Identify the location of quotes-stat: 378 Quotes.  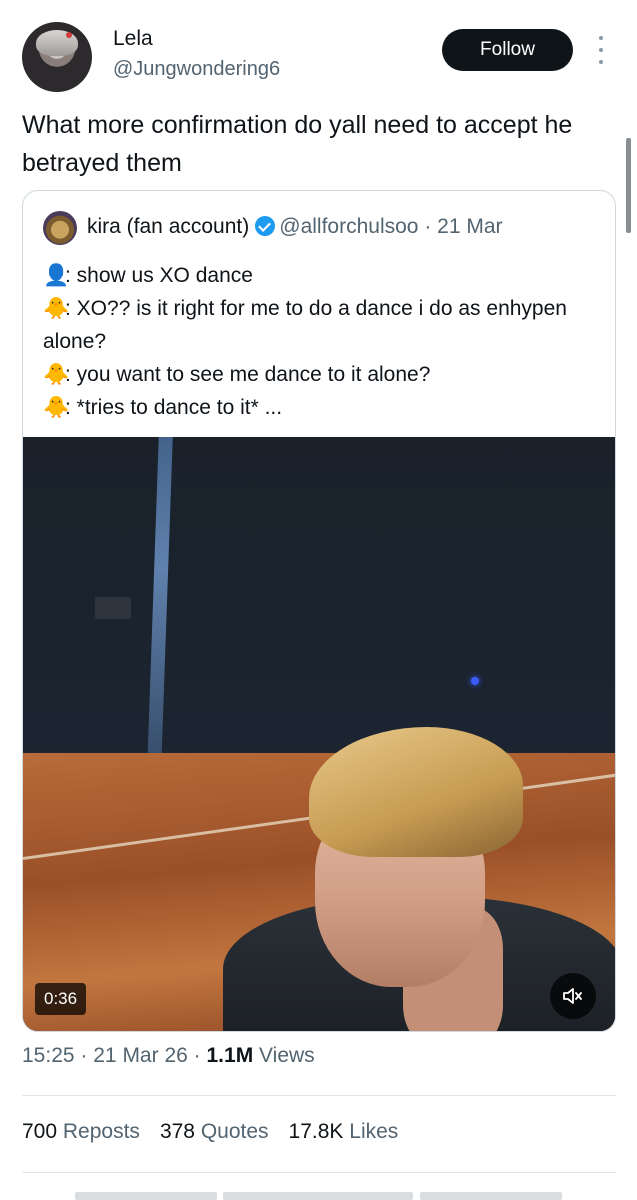
(214, 1132).